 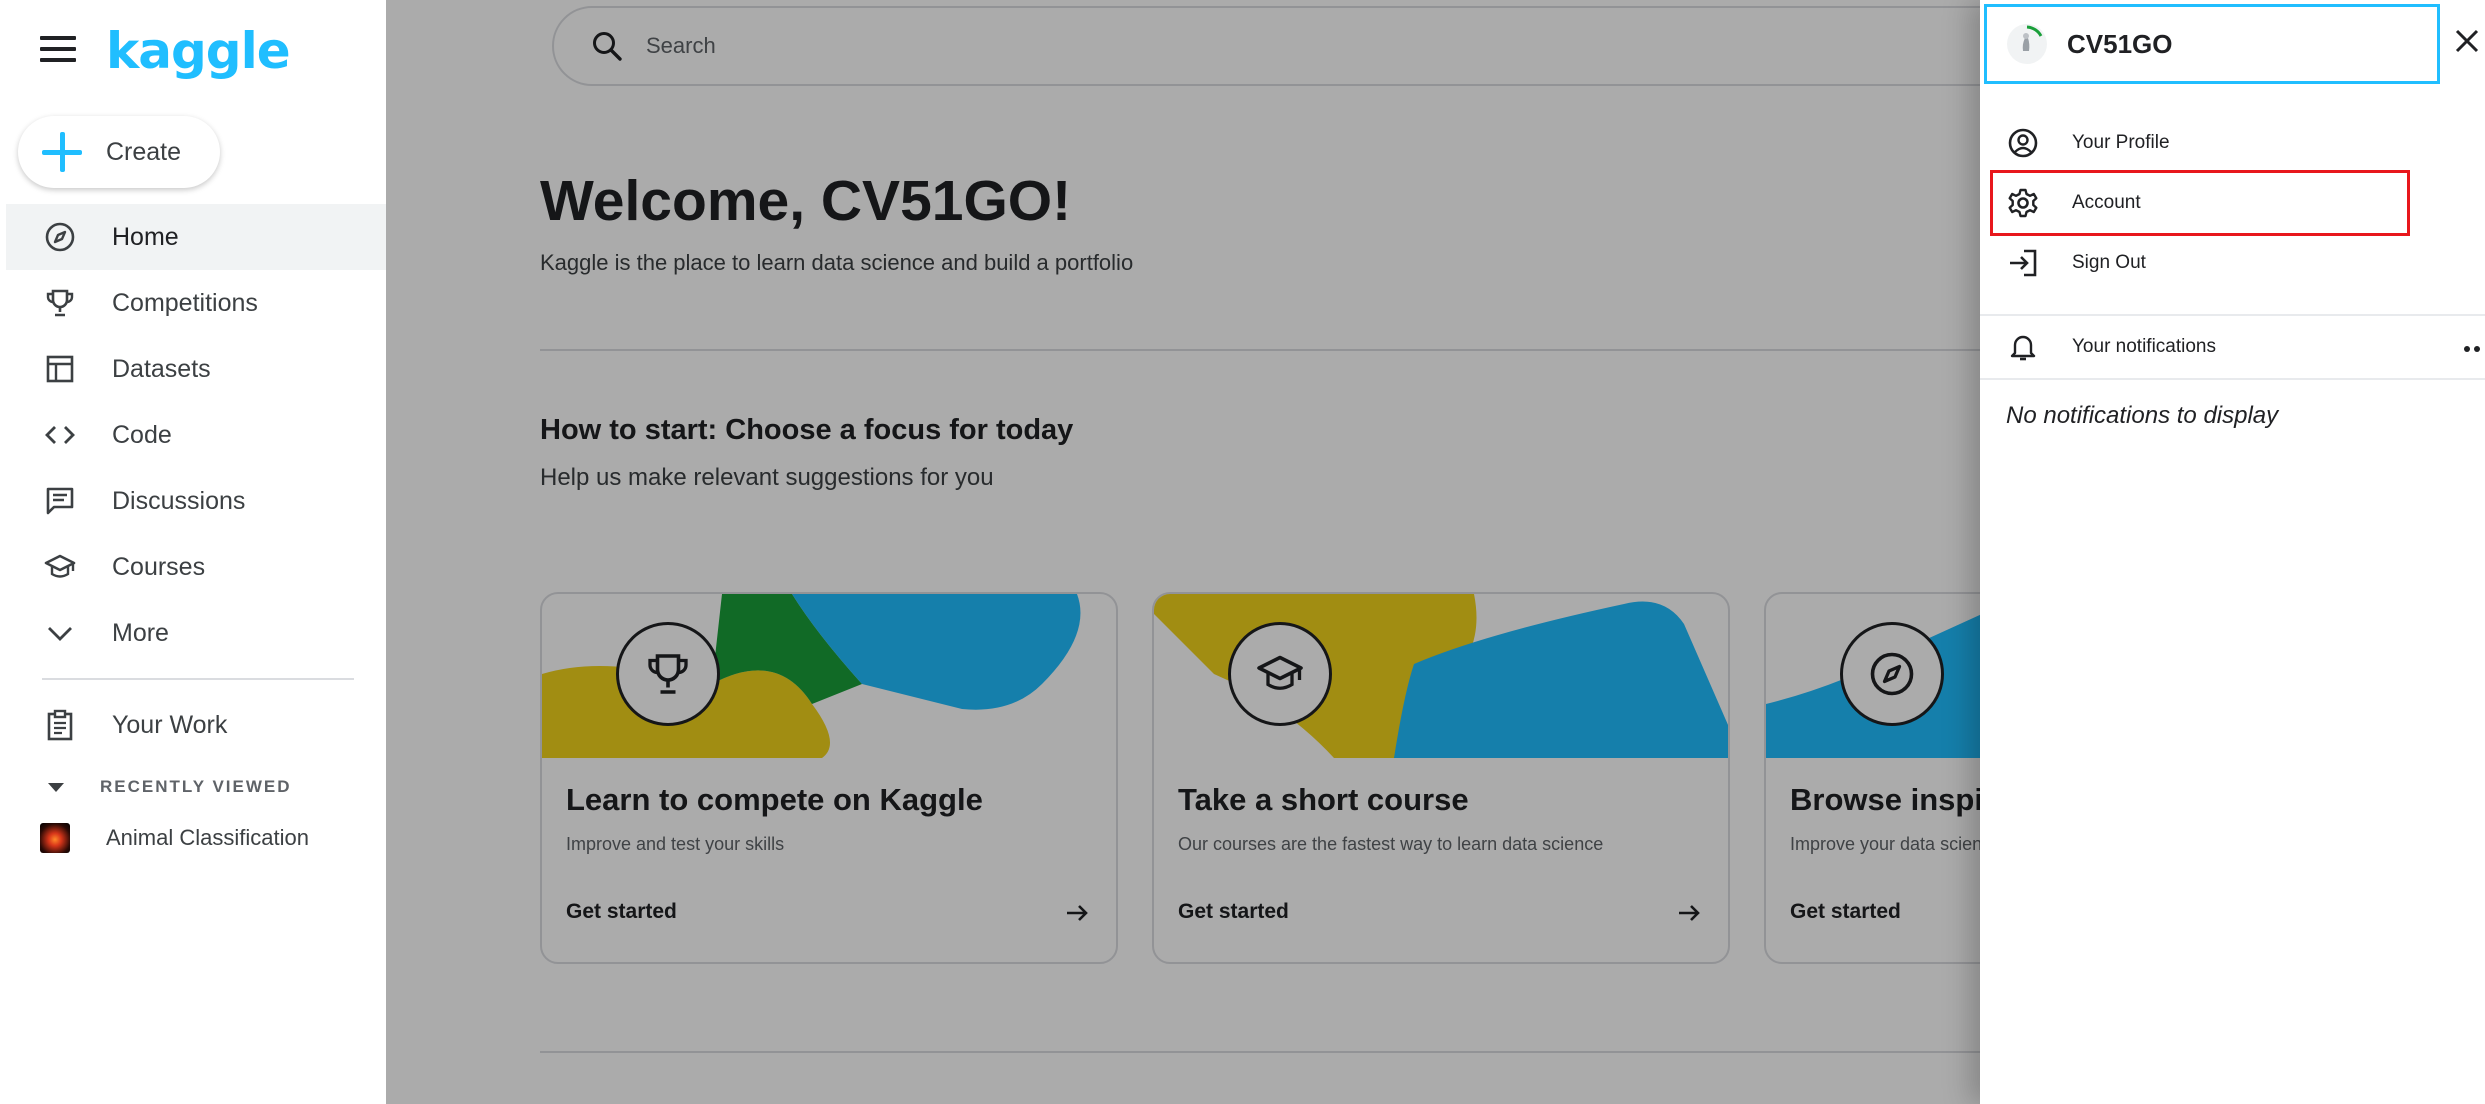 I want to click on recent-item-label: Animal Classification, so click(x=207, y=837).